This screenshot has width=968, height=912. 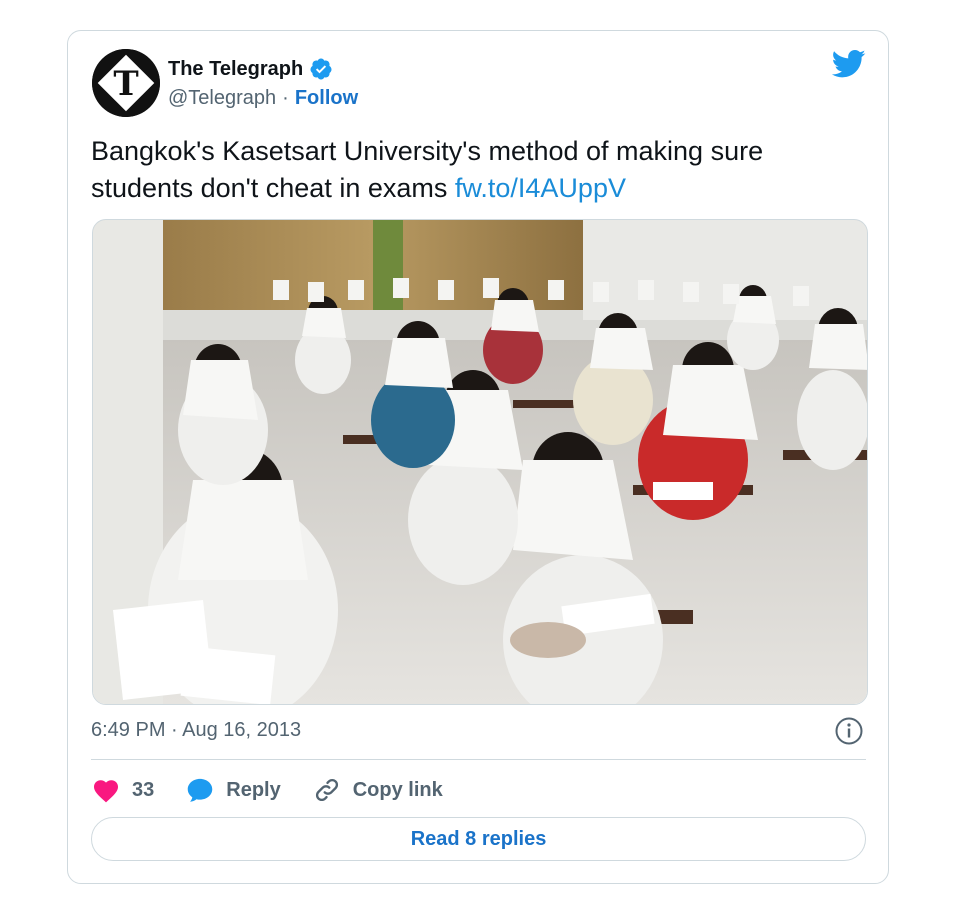 I want to click on svg-text: T, so click(x=125, y=84).